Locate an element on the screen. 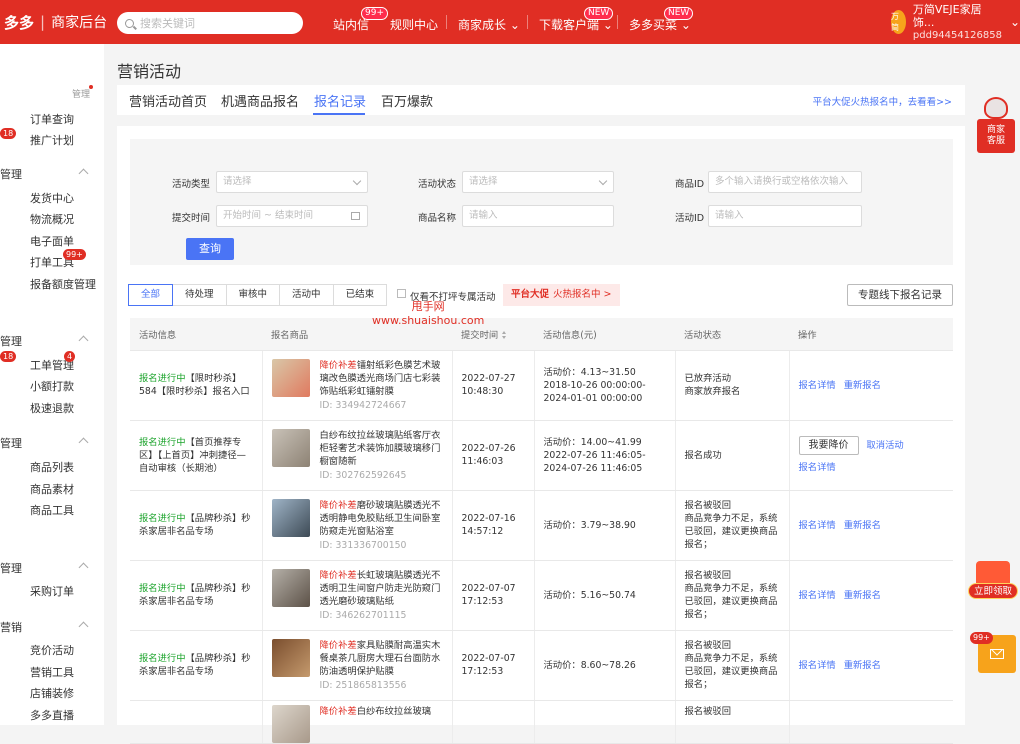 The image size is (1020, 744). nav-growth: 商家成长 ⌄ is located at coordinates (489, 24).